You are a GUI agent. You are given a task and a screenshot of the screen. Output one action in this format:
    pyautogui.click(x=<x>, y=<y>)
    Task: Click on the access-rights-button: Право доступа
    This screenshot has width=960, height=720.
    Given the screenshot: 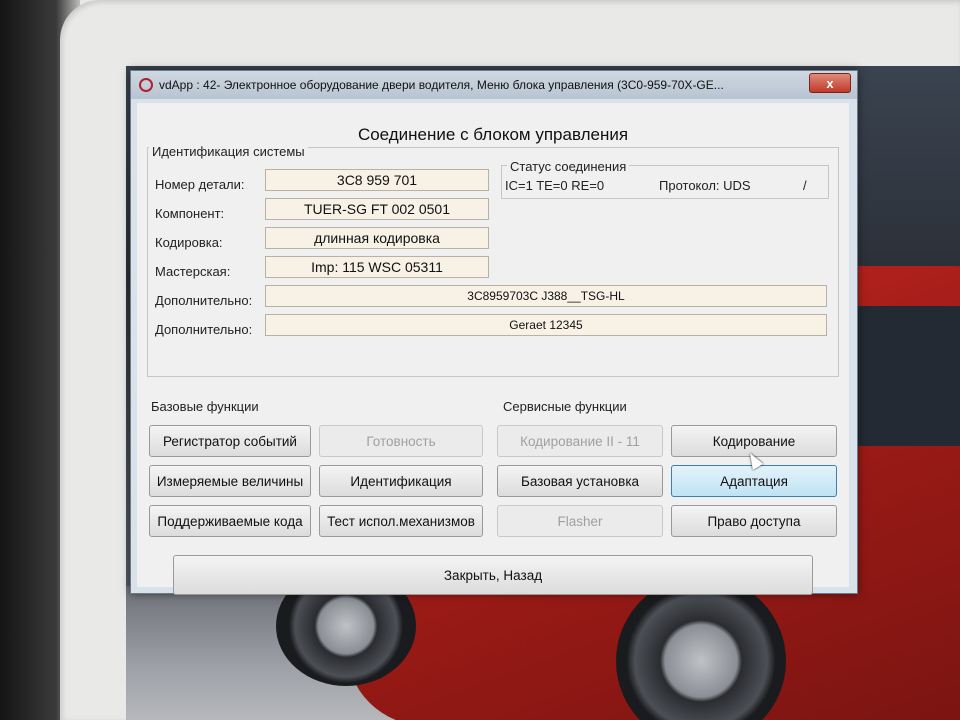 What is the action you would take?
    pyautogui.click(x=754, y=521)
    